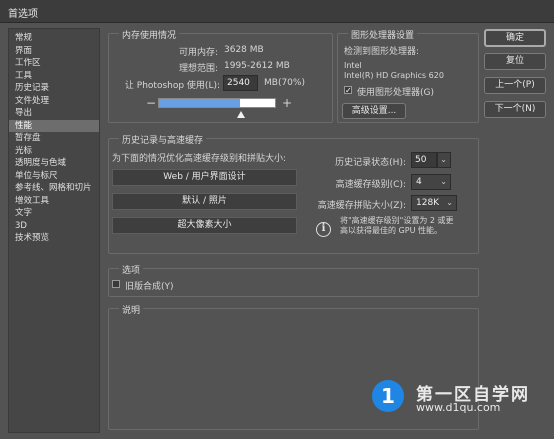 Image resolution: width=554 pixels, height=439 pixels. I want to click on memory-slider, so click(217, 103).